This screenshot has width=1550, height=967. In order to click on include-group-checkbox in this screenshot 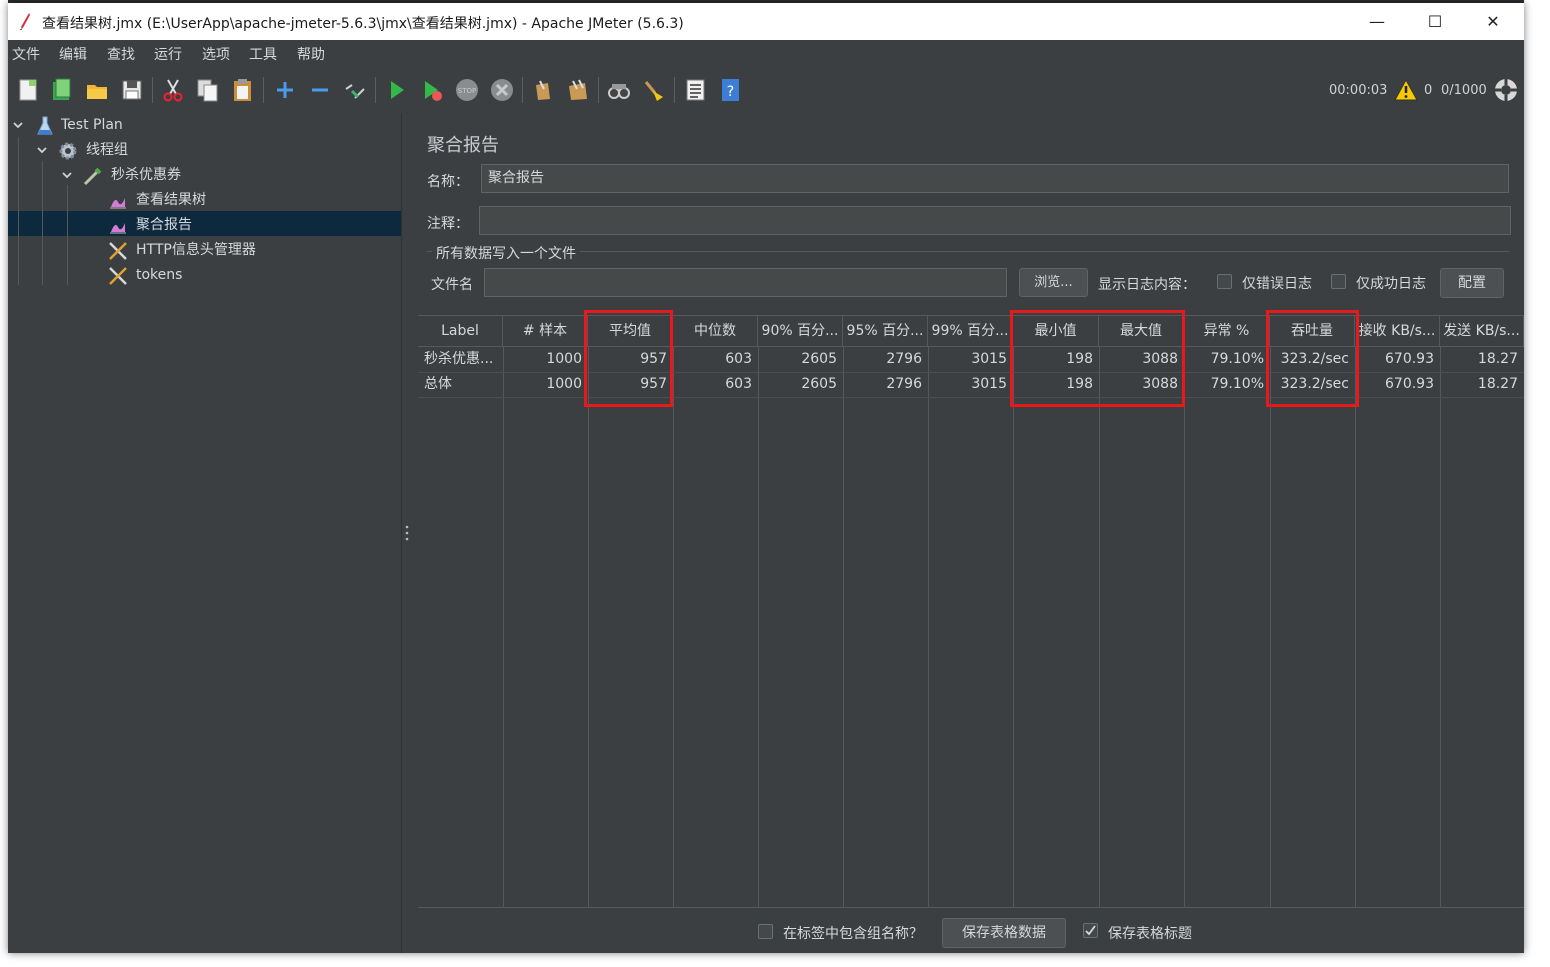, I will do `click(765, 931)`.